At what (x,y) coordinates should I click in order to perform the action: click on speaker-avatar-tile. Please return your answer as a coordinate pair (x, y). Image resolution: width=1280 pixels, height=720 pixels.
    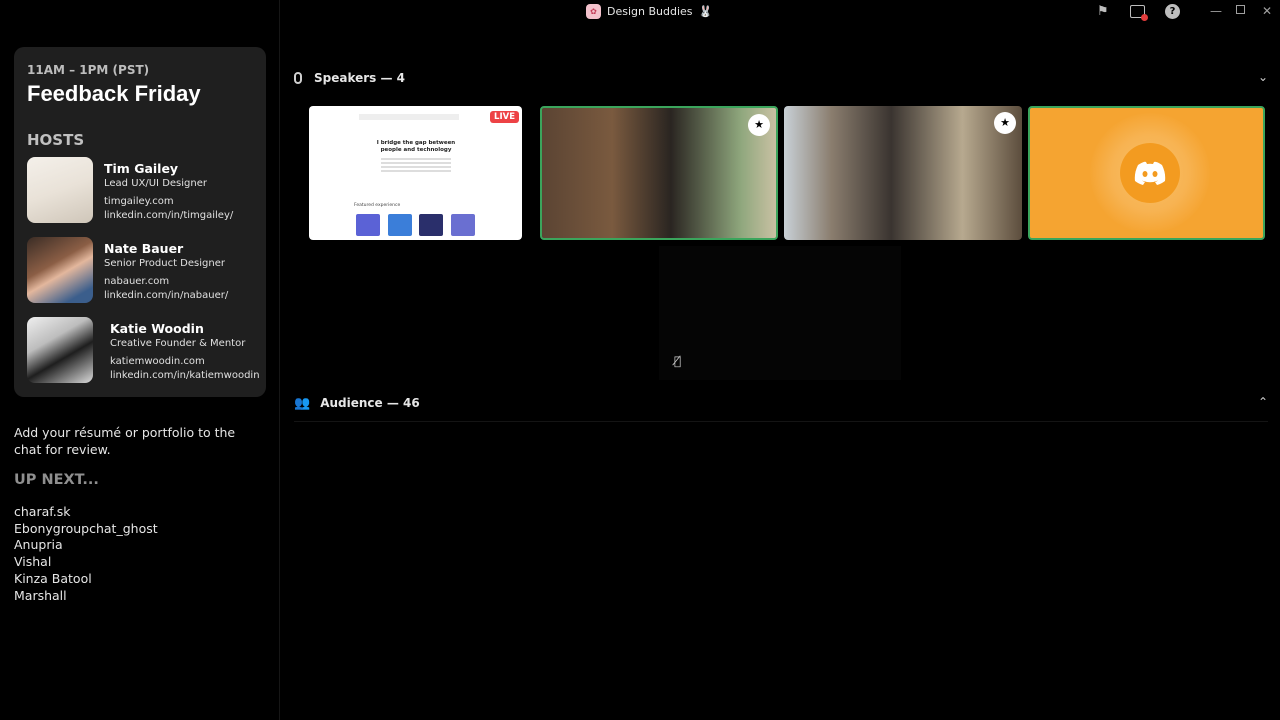
    Looking at the image, I should click on (1146, 173).